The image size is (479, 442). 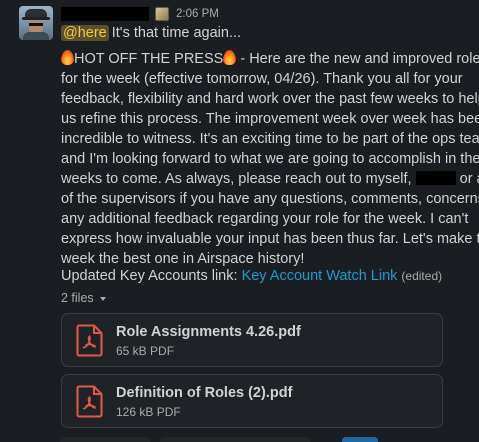 I want to click on status-emoji-icon, so click(x=162, y=14).